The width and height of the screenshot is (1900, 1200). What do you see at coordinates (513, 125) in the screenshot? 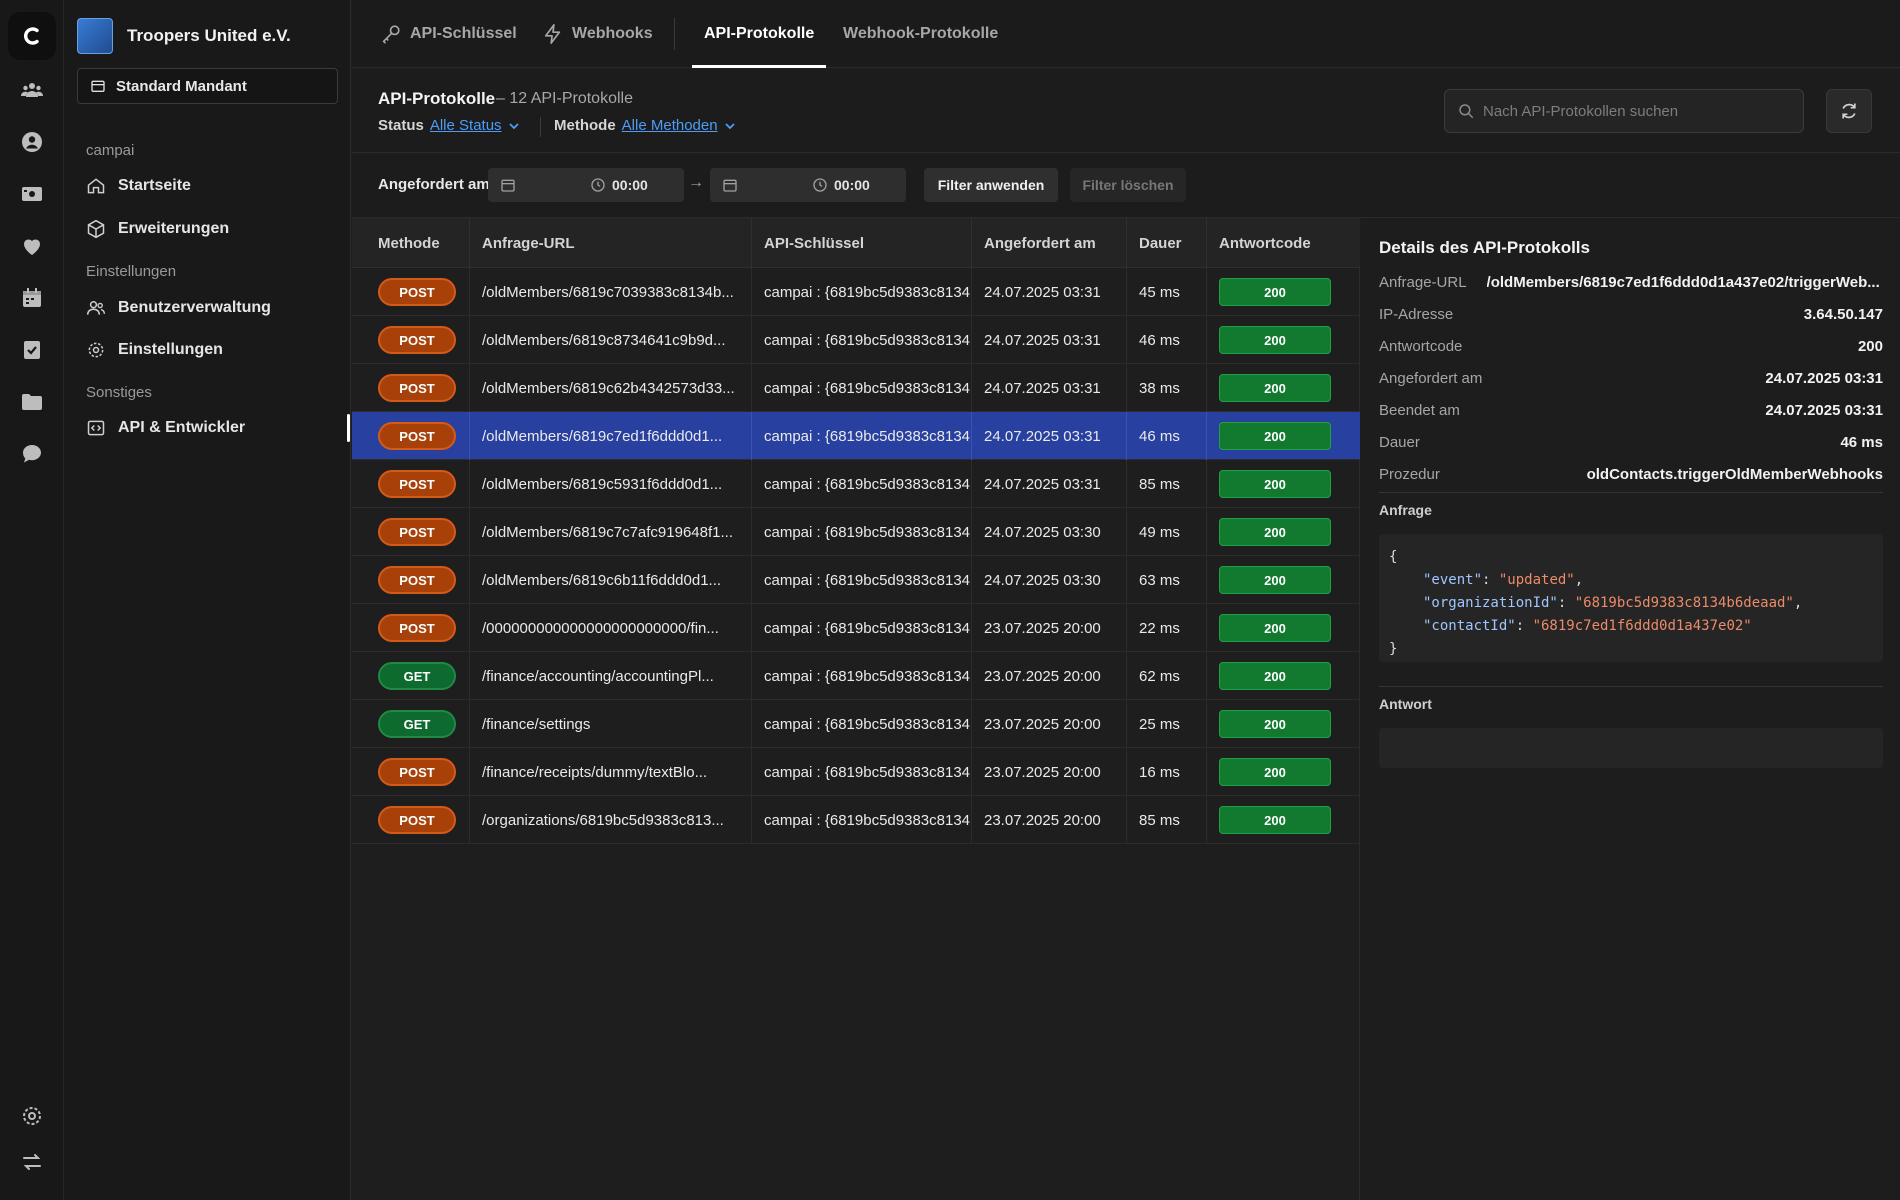
I see `chevron-down-icon` at bounding box center [513, 125].